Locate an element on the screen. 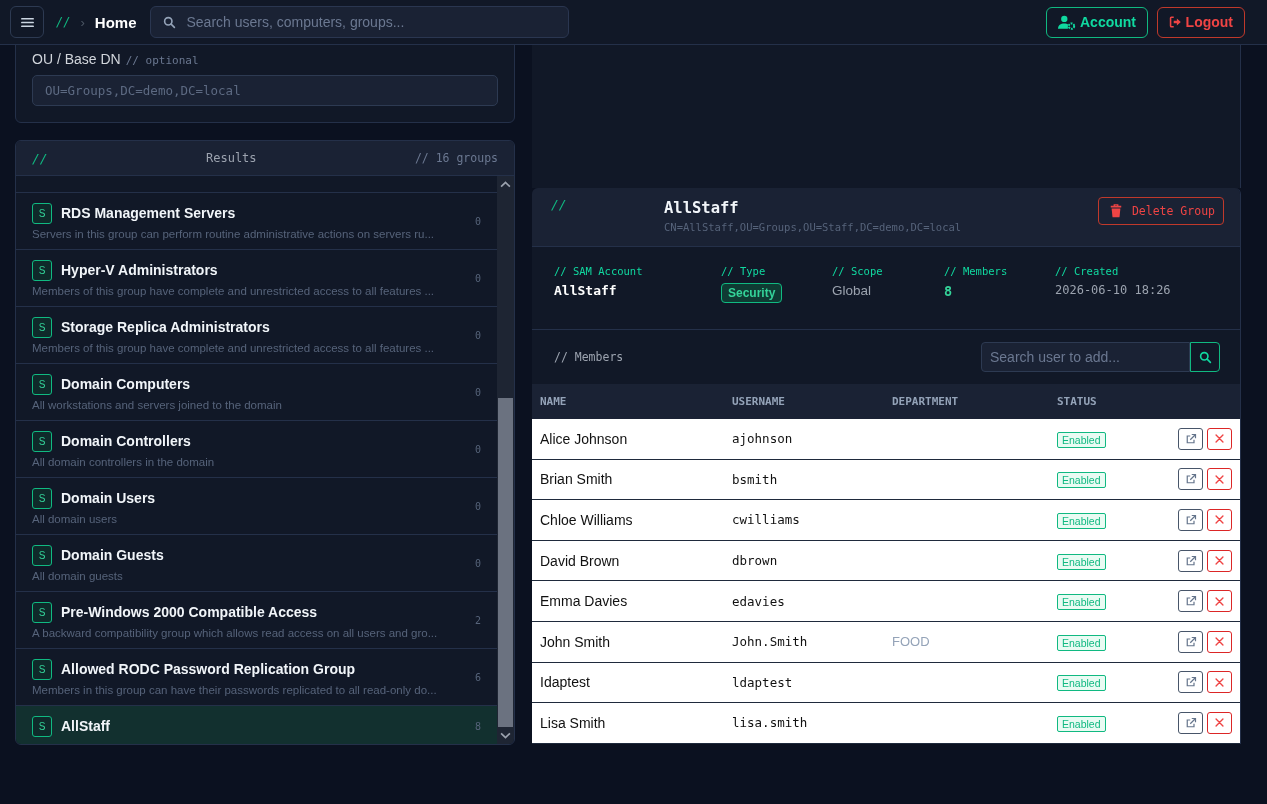  info-value: 8 is located at coordinates (948, 291).